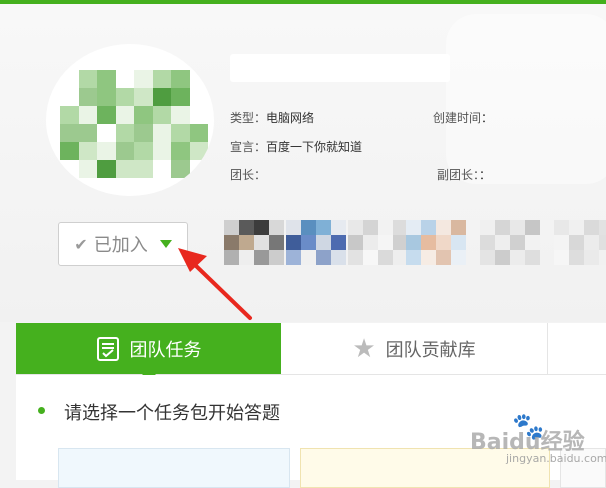 This screenshot has height=488, width=606. I want to click on arrow-head, so click(192, 260).